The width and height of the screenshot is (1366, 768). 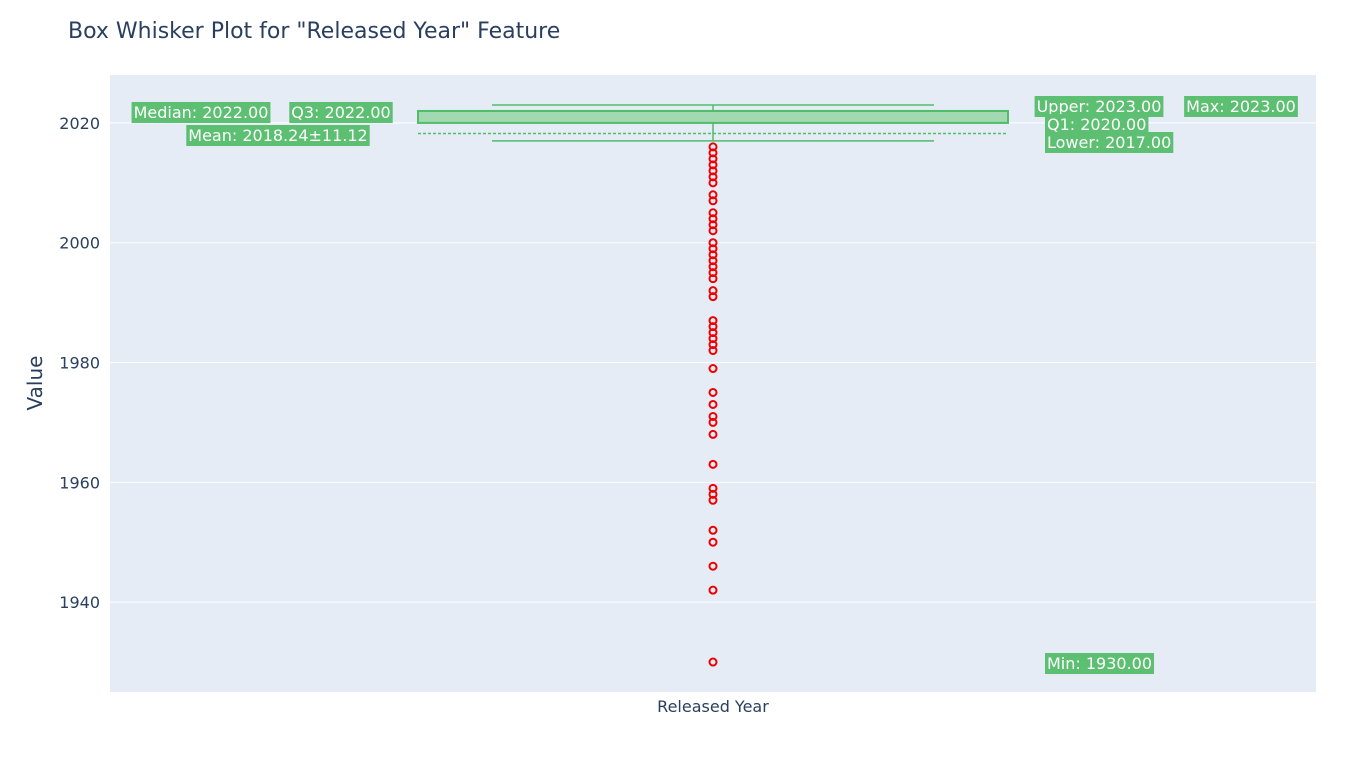 I want to click on x-tick-label: Released Year, so click(x=713, y=706).